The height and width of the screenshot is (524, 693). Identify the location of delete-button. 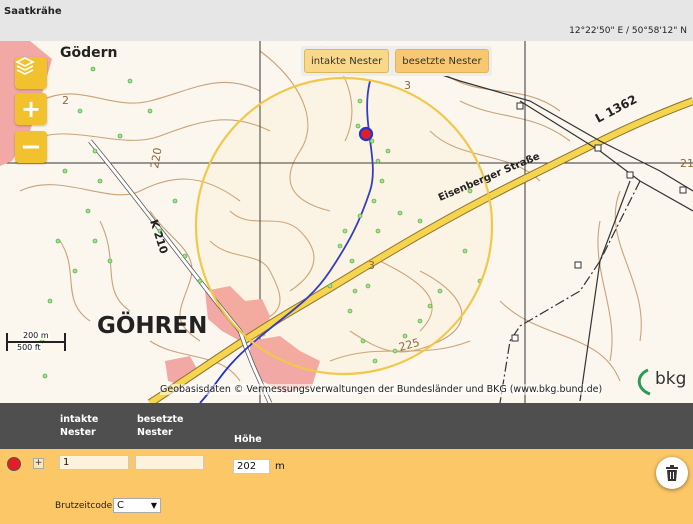
(672, 473).